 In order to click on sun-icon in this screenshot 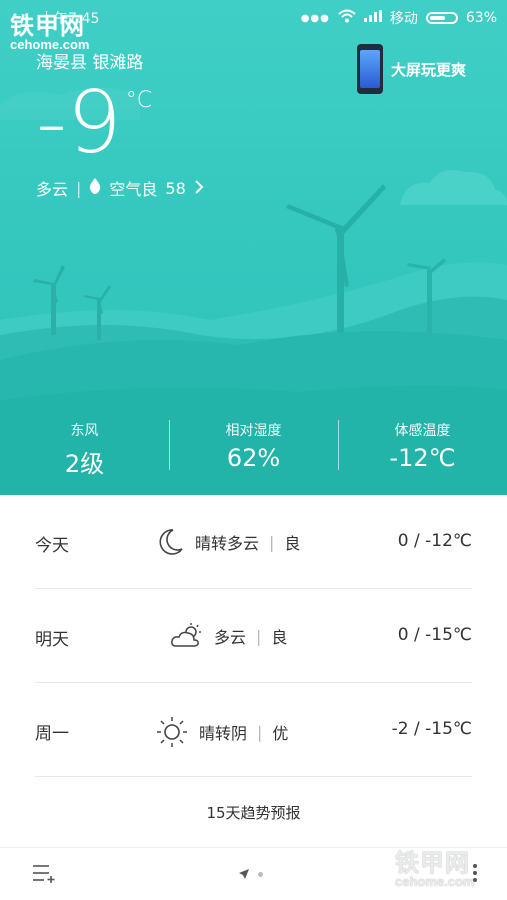, I will do `click(172, 732)`.